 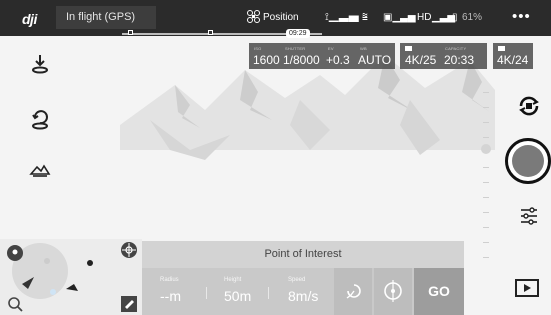 What do you see at coordinates (100, 17) in the screenshot?
I see `flight-status-text: In flight (GPS)` at bounding box center [100, 17].